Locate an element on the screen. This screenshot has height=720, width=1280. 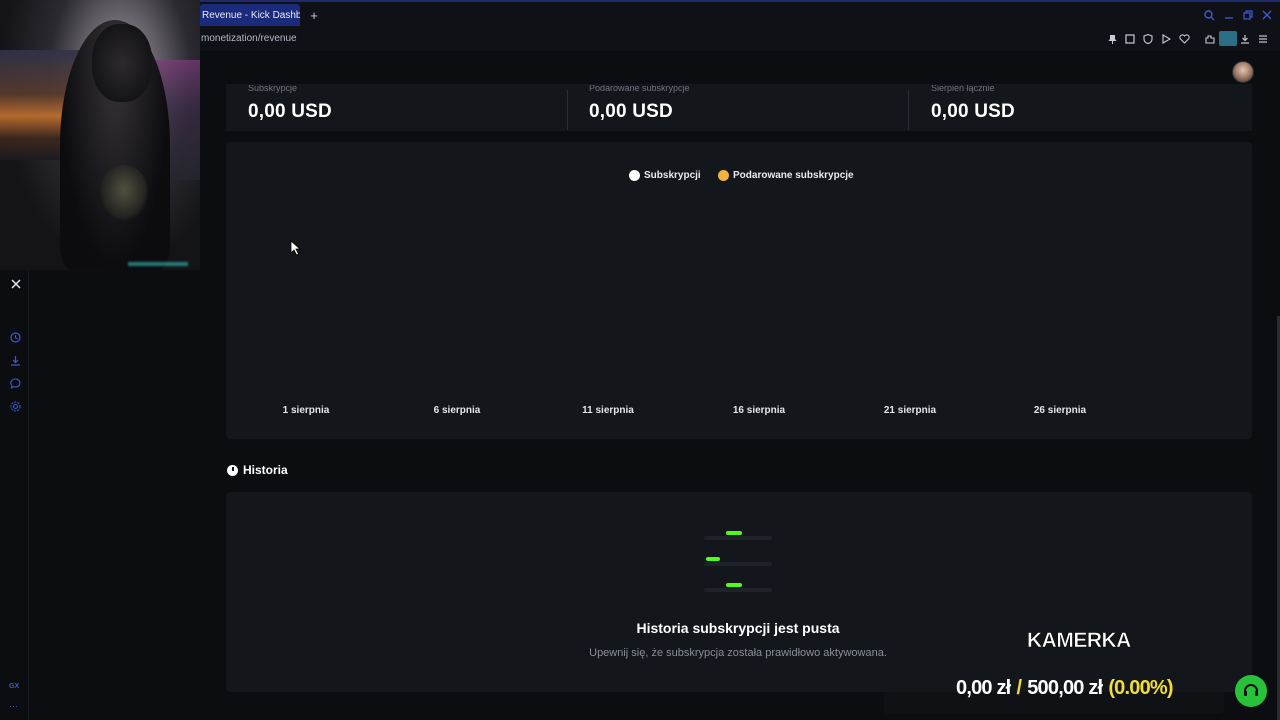
empty-list-icon is located at coordinates (738, 561).